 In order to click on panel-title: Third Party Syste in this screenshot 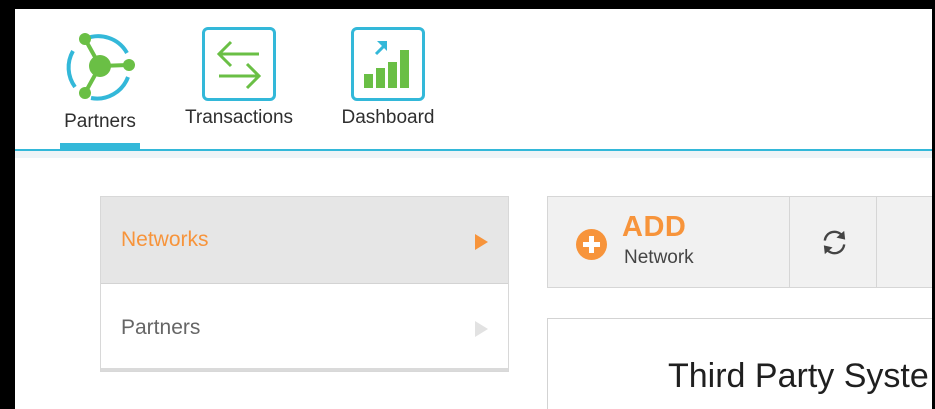, I will do `click(798, 376)`.